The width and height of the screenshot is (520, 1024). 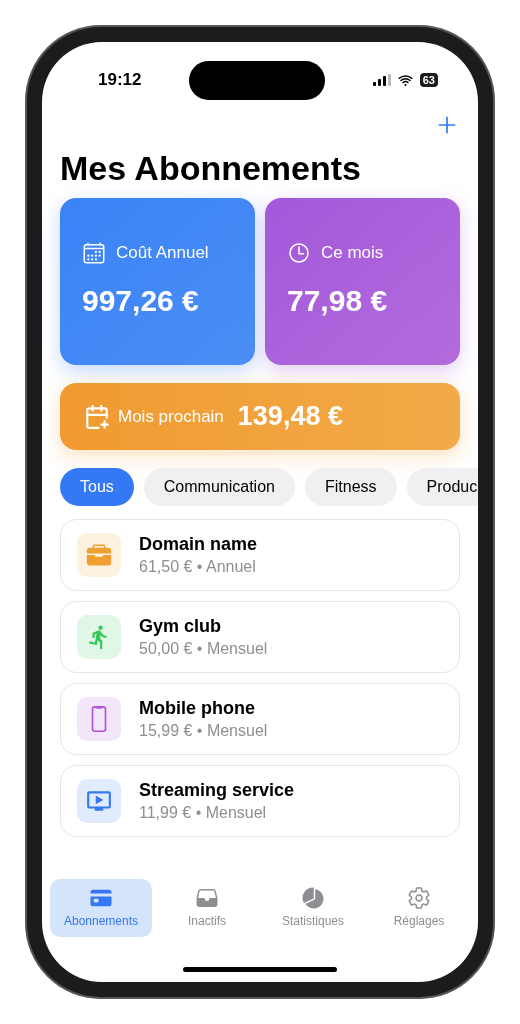 I want to click on signal-icon, so click(x=381, y=80).